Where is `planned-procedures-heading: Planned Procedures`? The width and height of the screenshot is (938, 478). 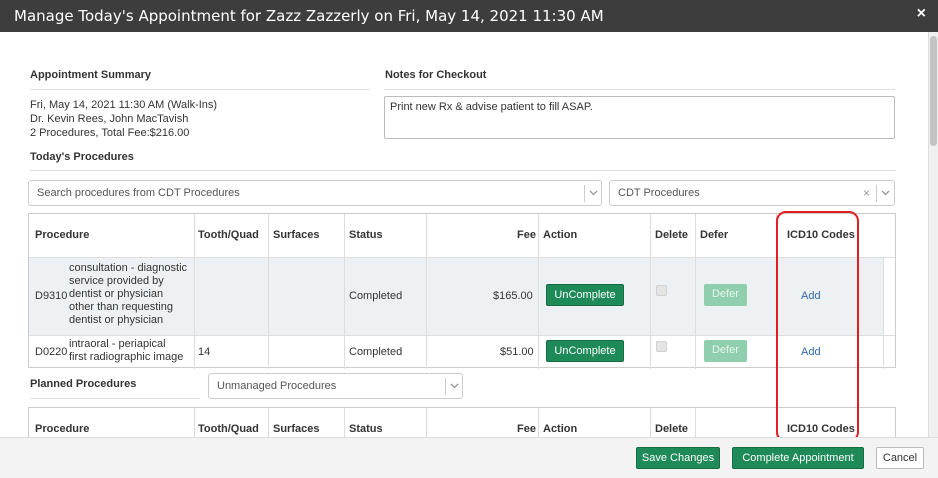 planned-procedures-heading: Planned Procedures is located at coordinates (83, 384).